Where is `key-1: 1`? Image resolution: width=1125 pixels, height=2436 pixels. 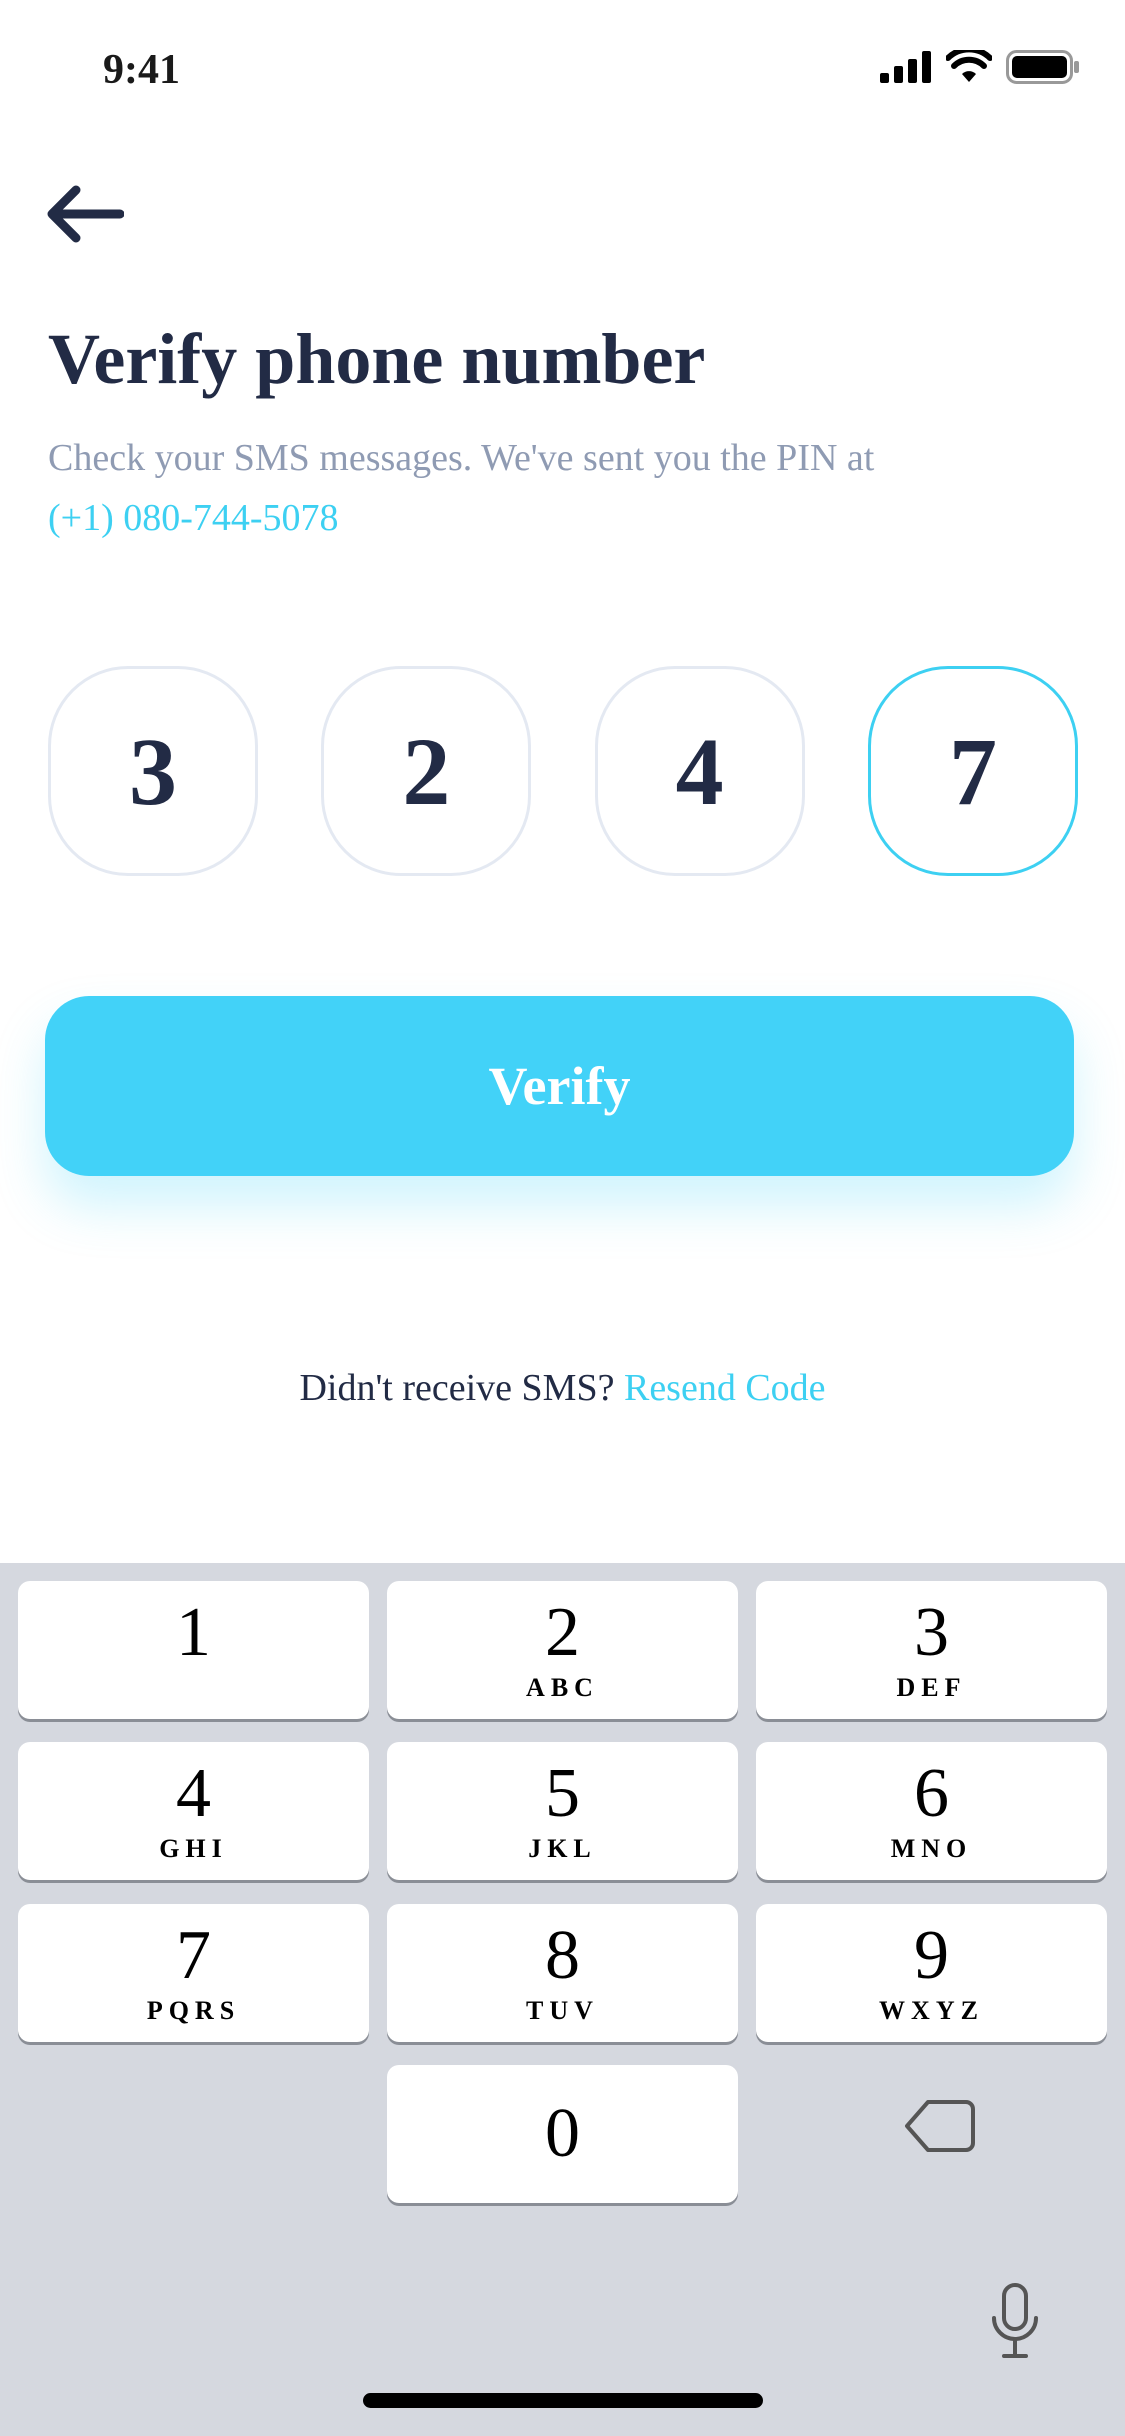 key-1: 1 is located at coordinates (193, 1650).